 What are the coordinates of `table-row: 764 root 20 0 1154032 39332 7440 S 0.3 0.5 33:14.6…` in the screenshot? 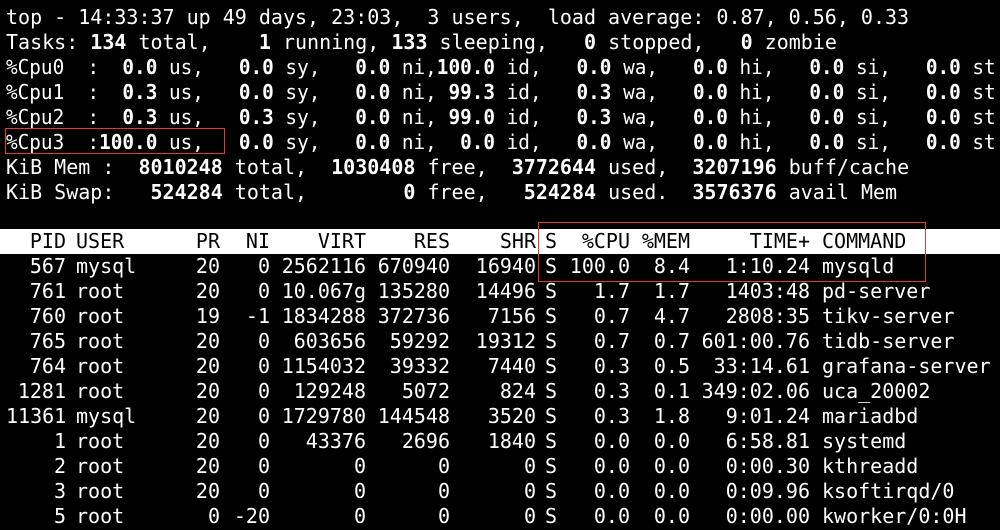 It's located at (500, 366).